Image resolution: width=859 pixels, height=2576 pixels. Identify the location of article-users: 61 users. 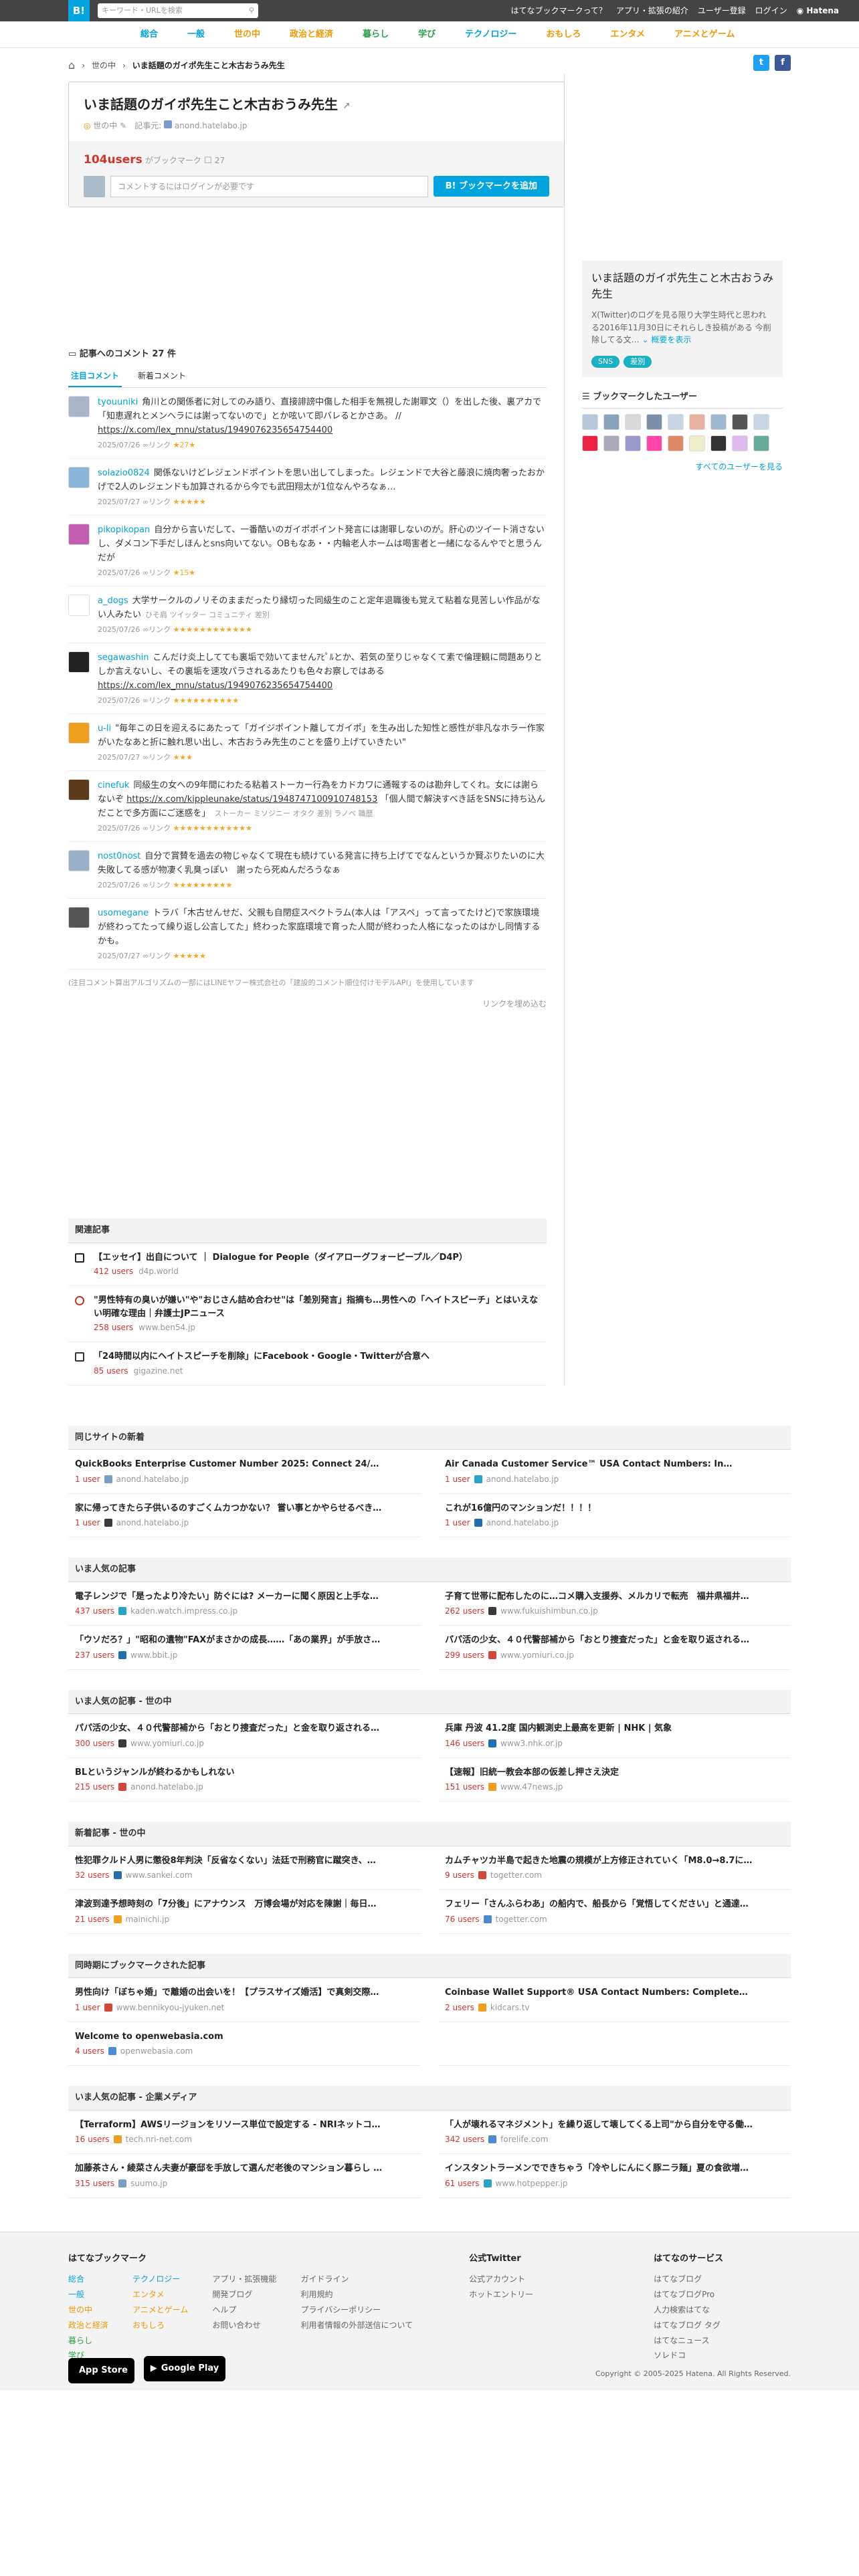
(462, 2183).